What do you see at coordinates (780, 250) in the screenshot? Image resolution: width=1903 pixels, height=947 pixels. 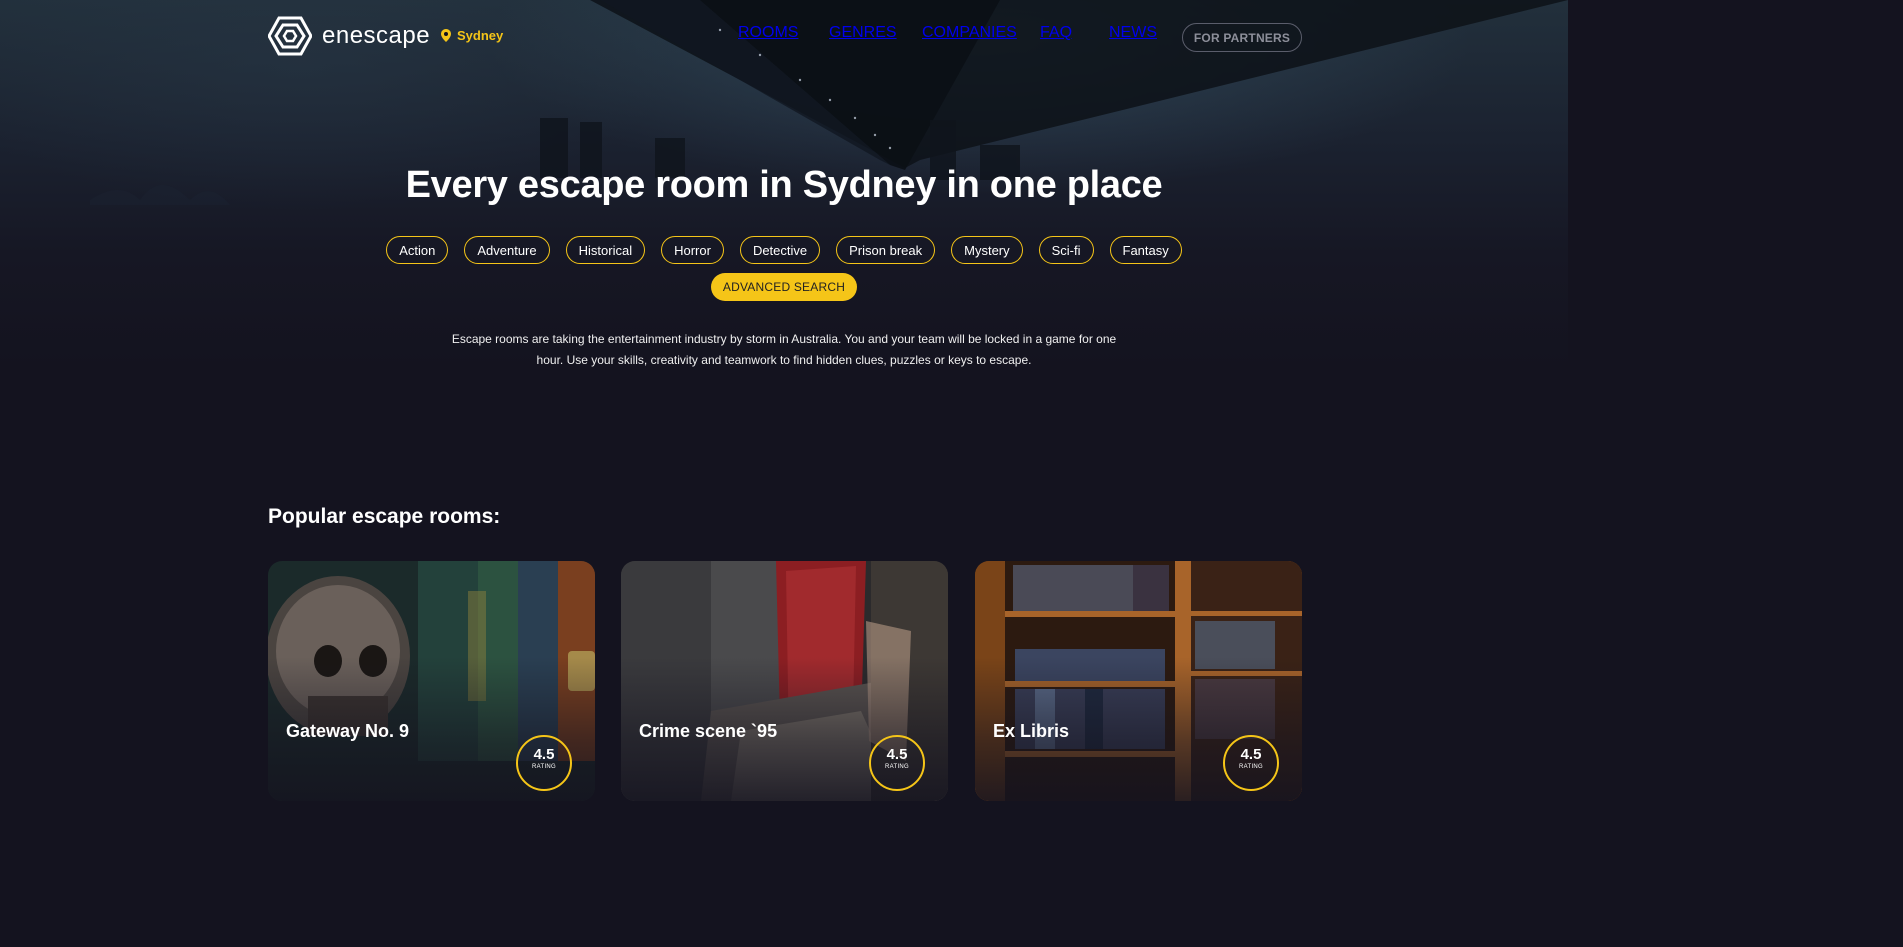 I see `genre-chip-detective: Detective` at bounding box center [780, 250].